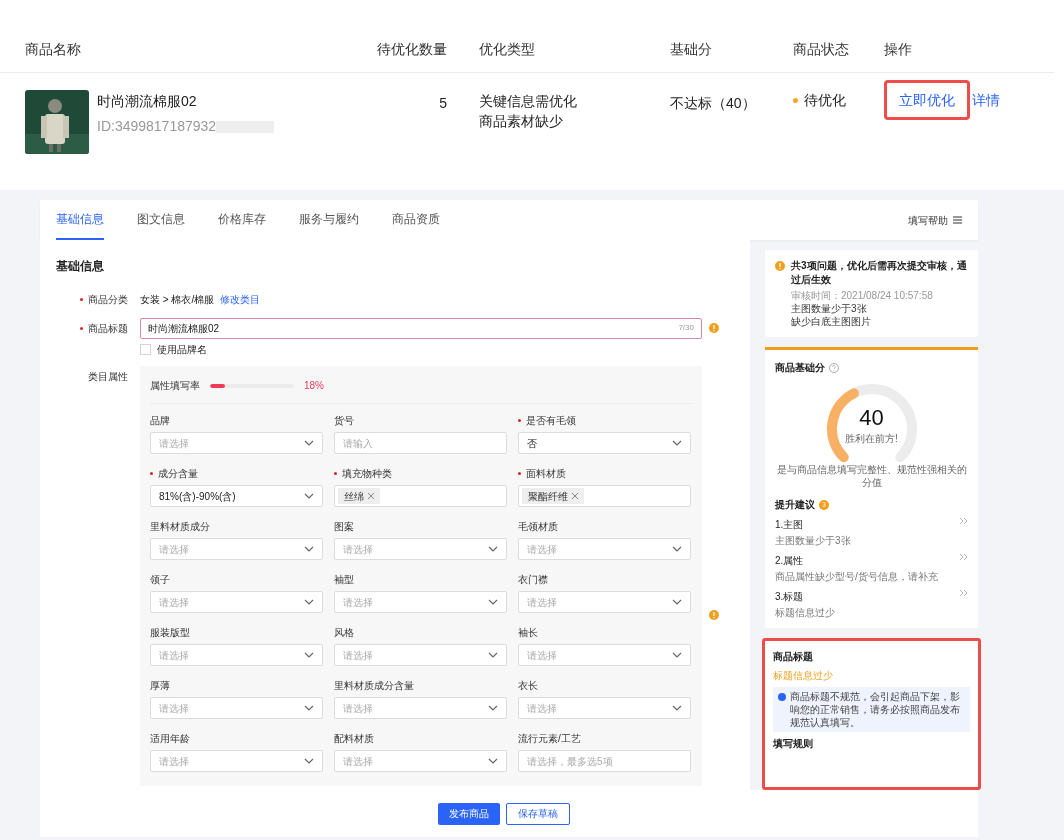 The image size is (1064, 840). Describe the element at coordinates (53, 49) in the screenshot. I see `column-header: 商品名称` at that location.